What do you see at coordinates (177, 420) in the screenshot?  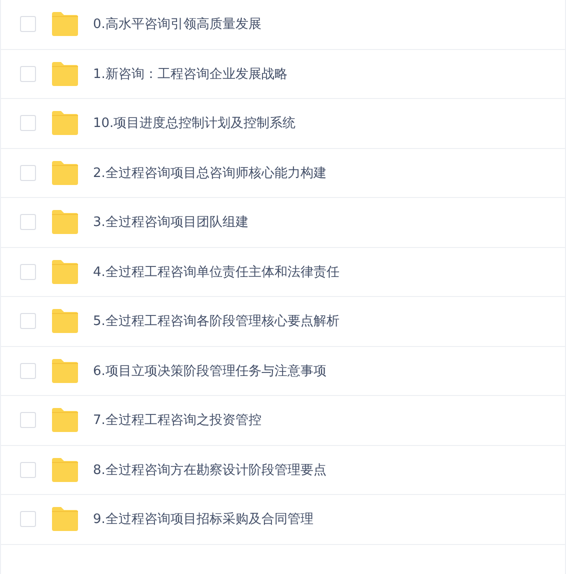 I see `folder-name: 7.全过程工程咨询之投资管控` at bounding box center [177, 420].